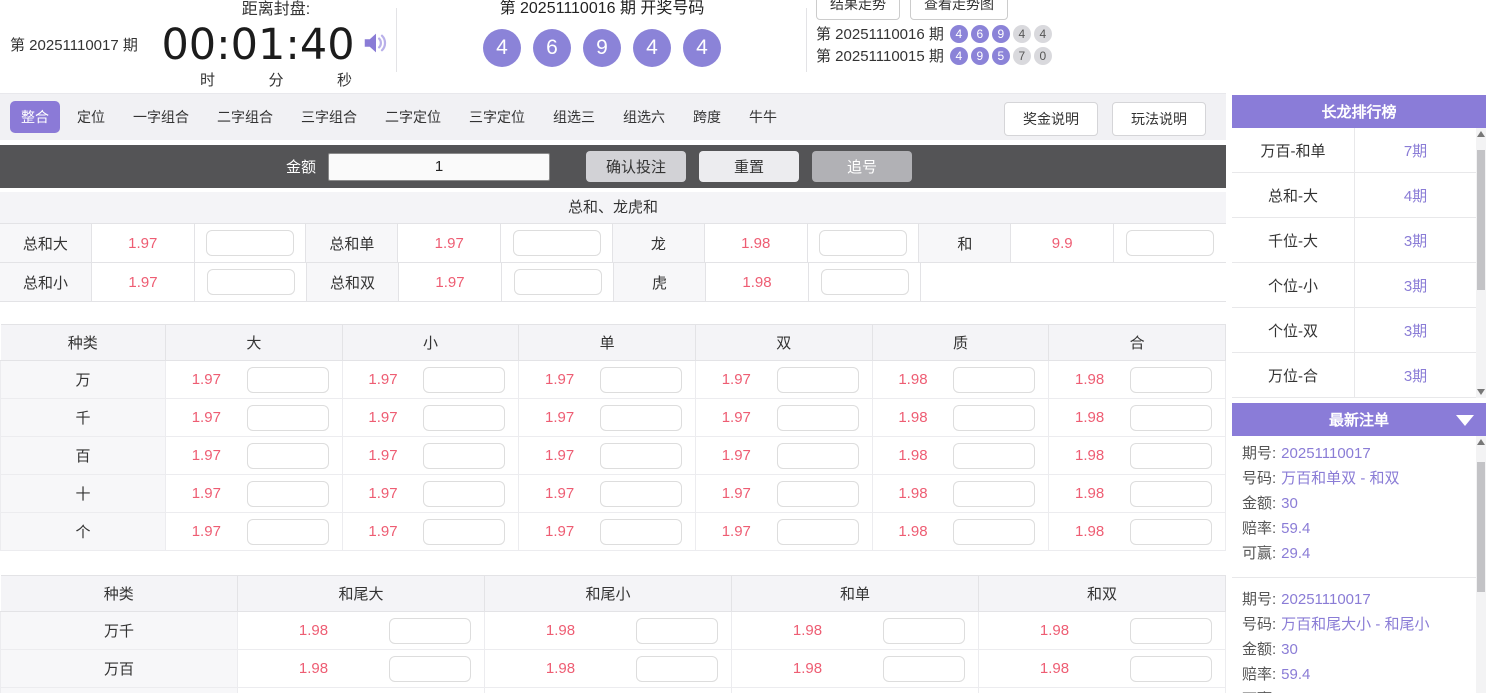  Describe the element at coordinates (858, 10) in the screenshot. I see `result-trend-button: 结果走势` at that location.